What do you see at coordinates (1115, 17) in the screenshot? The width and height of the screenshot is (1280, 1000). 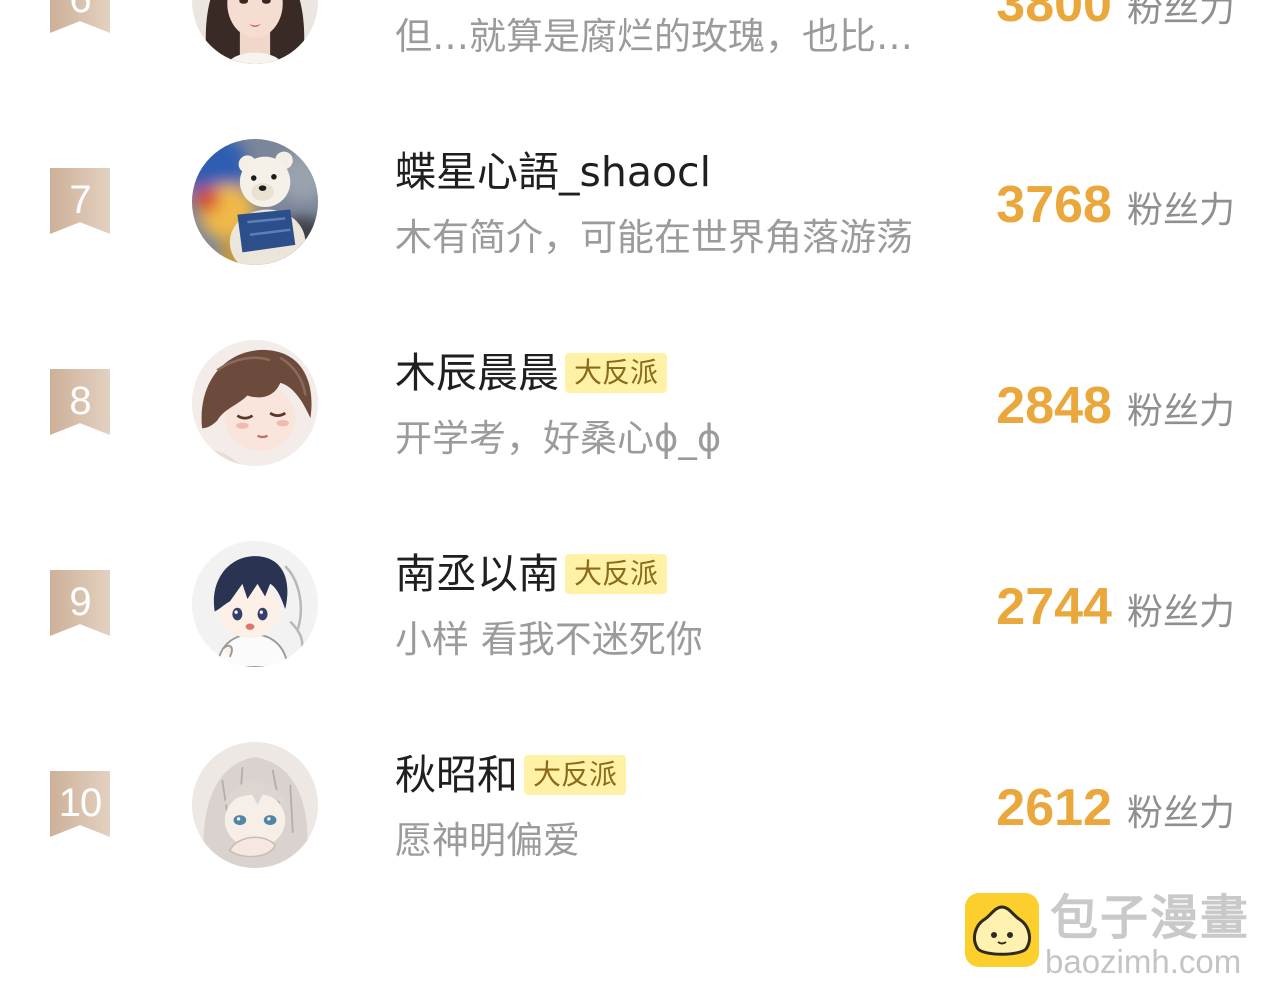 I see `fan-score: 3800 粉丝力` at bounding box center [1115, 17].